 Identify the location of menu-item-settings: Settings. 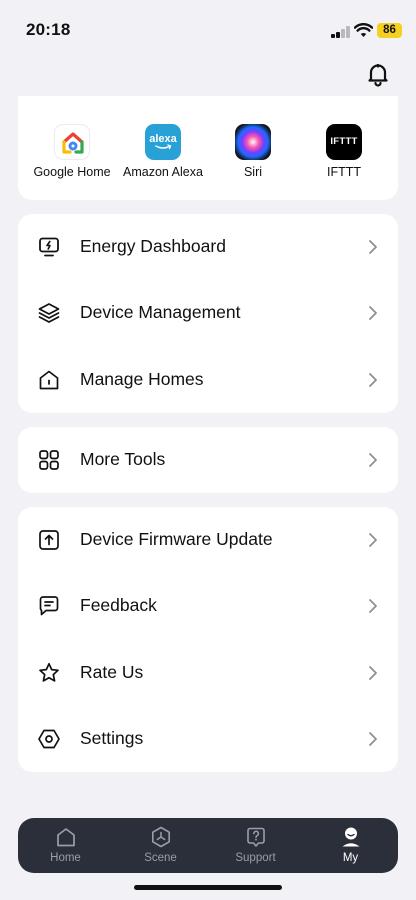
(208, 739).